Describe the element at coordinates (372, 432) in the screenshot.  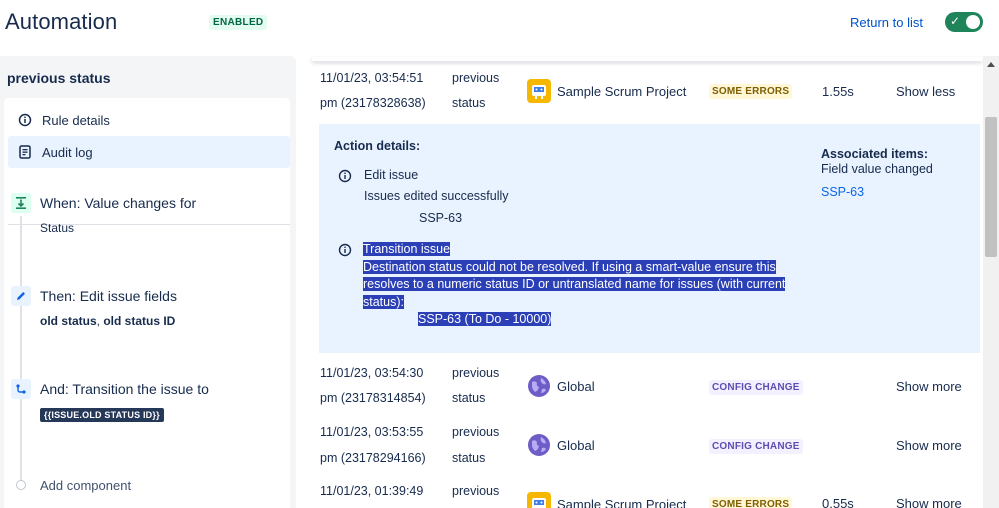
I see `audit-row-date: 11/01/23, 03:53:55` at that location.